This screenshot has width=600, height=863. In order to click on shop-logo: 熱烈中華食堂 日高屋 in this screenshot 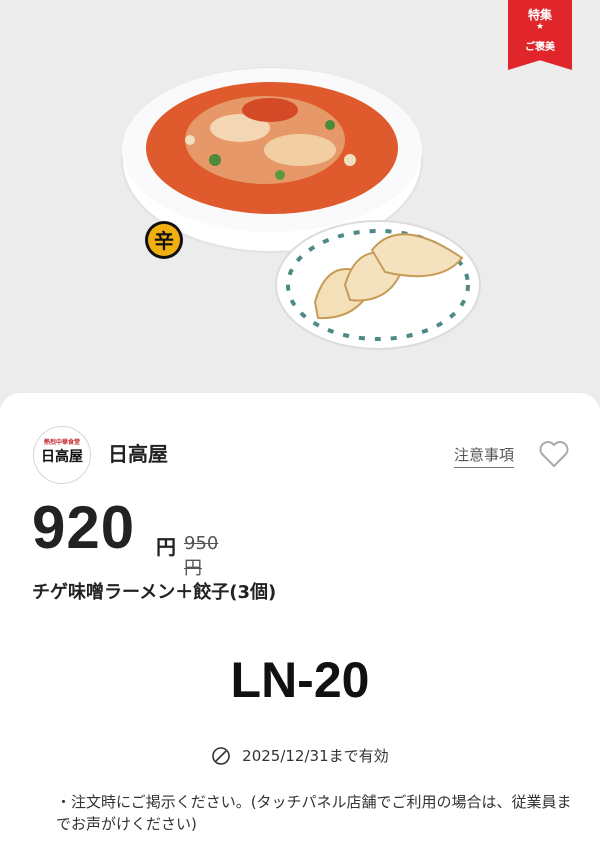, I will do `click(62, 455)`.